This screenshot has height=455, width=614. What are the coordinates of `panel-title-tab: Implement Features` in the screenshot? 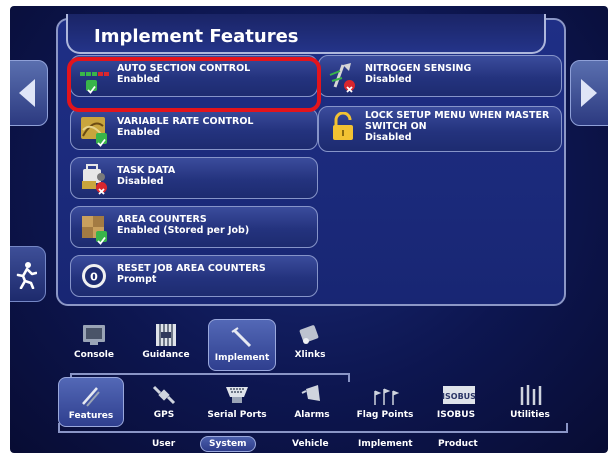 It's located at (306, 34).